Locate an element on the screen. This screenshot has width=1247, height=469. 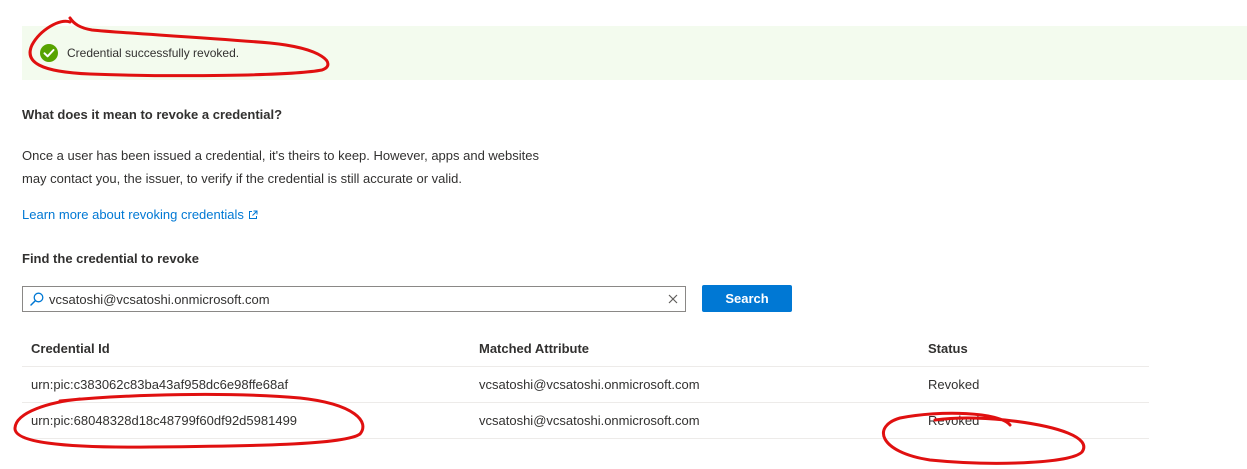
table-header-row: Credential Id Matched Attribute Status is located at coordinates (585, 348).